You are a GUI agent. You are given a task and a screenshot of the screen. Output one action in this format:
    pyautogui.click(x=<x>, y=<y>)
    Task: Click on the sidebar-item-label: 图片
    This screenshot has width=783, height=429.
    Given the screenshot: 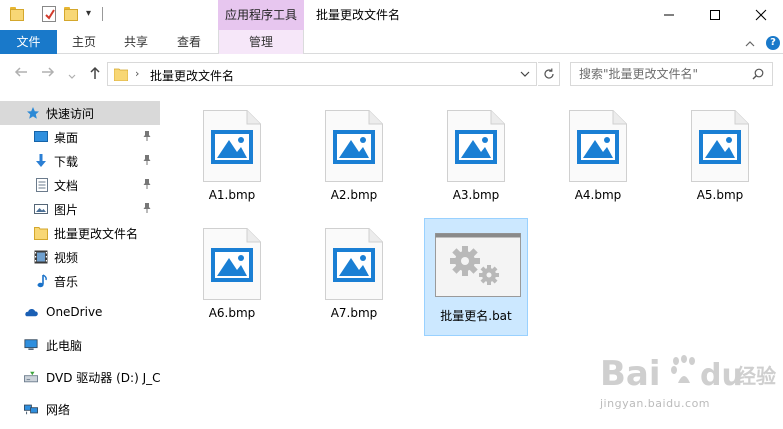 What is the action you would take?
    pyautogui.click(x=66, y=210)
    